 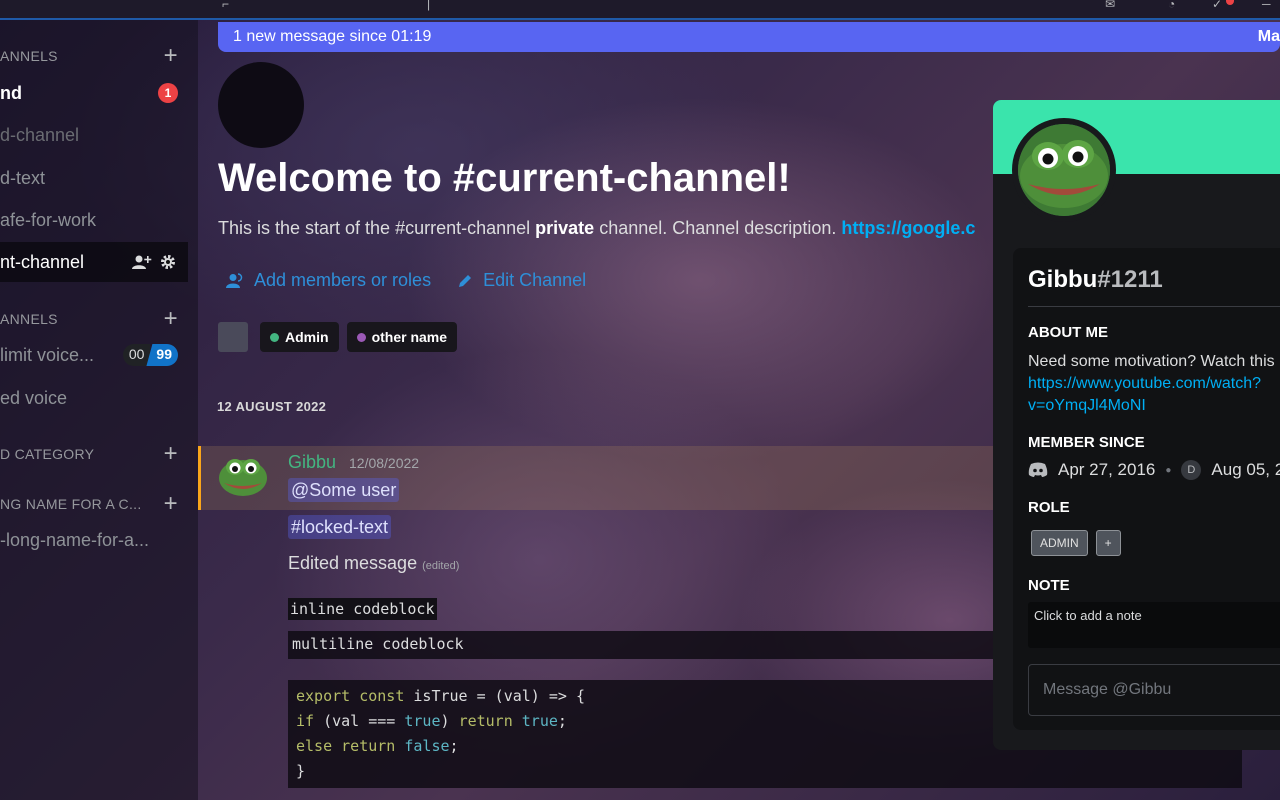 What do you see at coordinates (535, 280) in the screenshot?
I see `edit-channel-label: Edit Channel` at bounding box center [535, 280].